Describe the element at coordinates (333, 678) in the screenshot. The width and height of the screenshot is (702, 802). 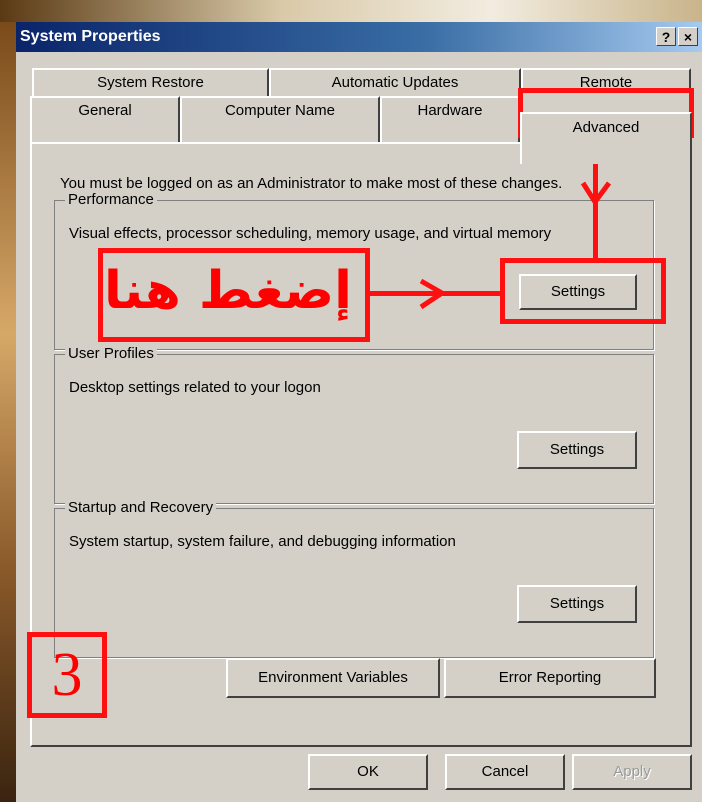
I see `environment-variables-button: Environment Variables` at that location.